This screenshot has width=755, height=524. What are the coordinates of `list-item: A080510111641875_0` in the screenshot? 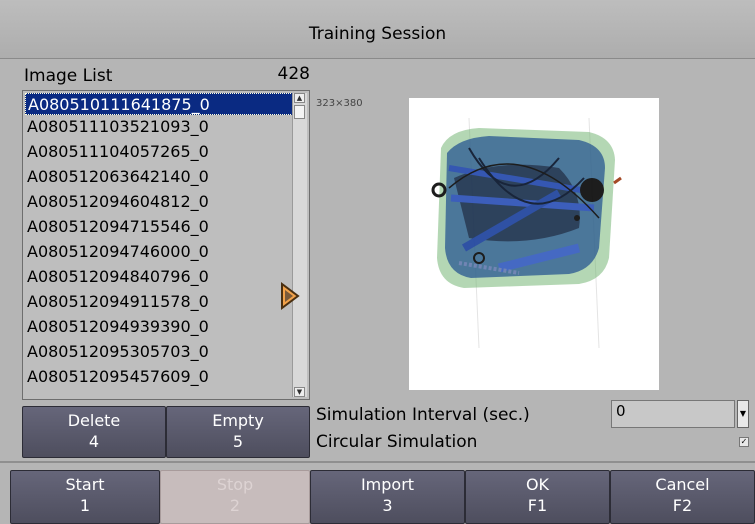 It's located at (159, 104).